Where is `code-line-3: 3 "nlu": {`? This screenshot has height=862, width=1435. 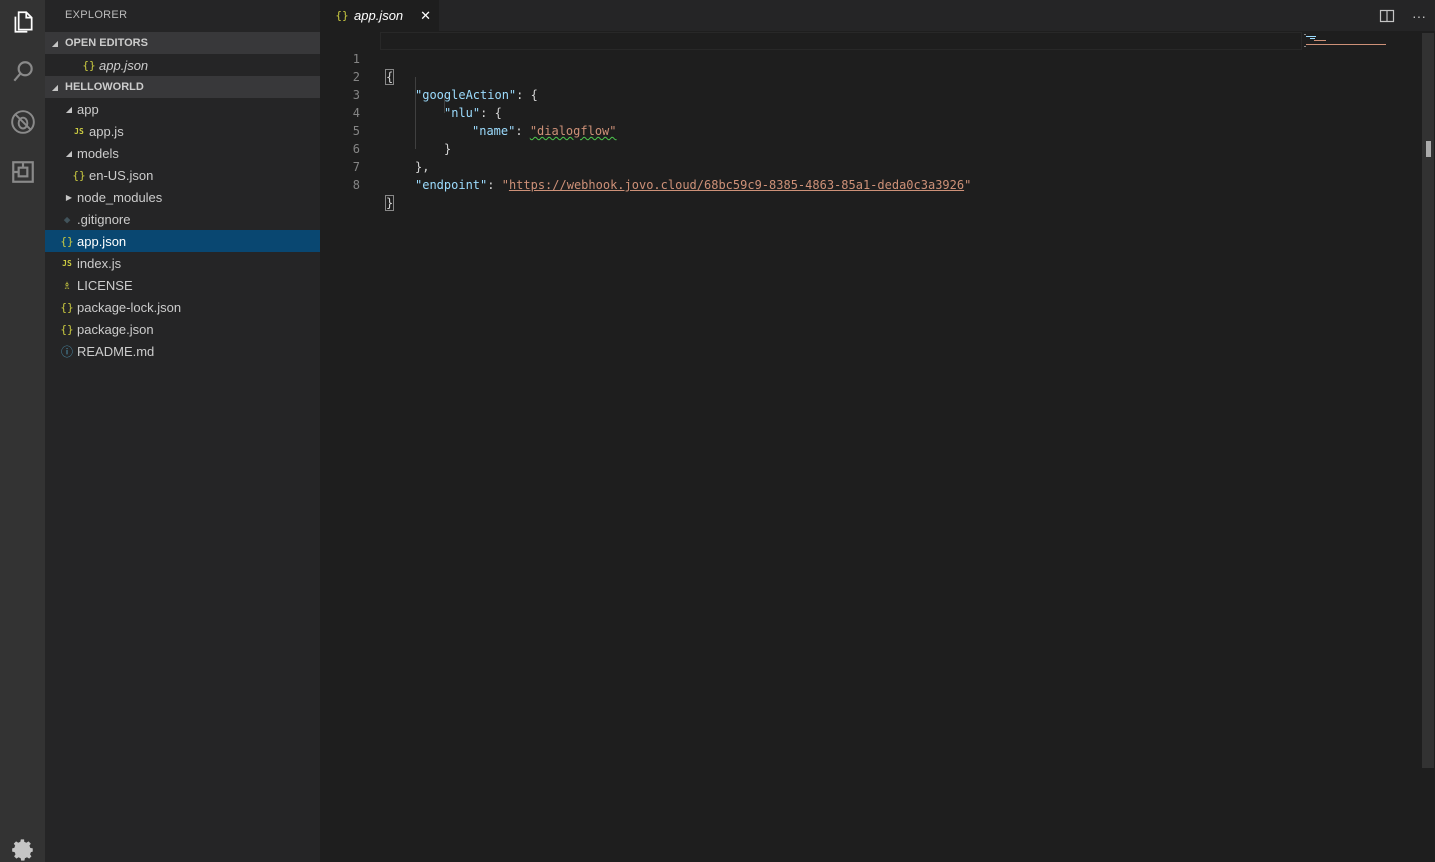 code-line-3: 3 "nlu": { is located at coordinates (427, 104).